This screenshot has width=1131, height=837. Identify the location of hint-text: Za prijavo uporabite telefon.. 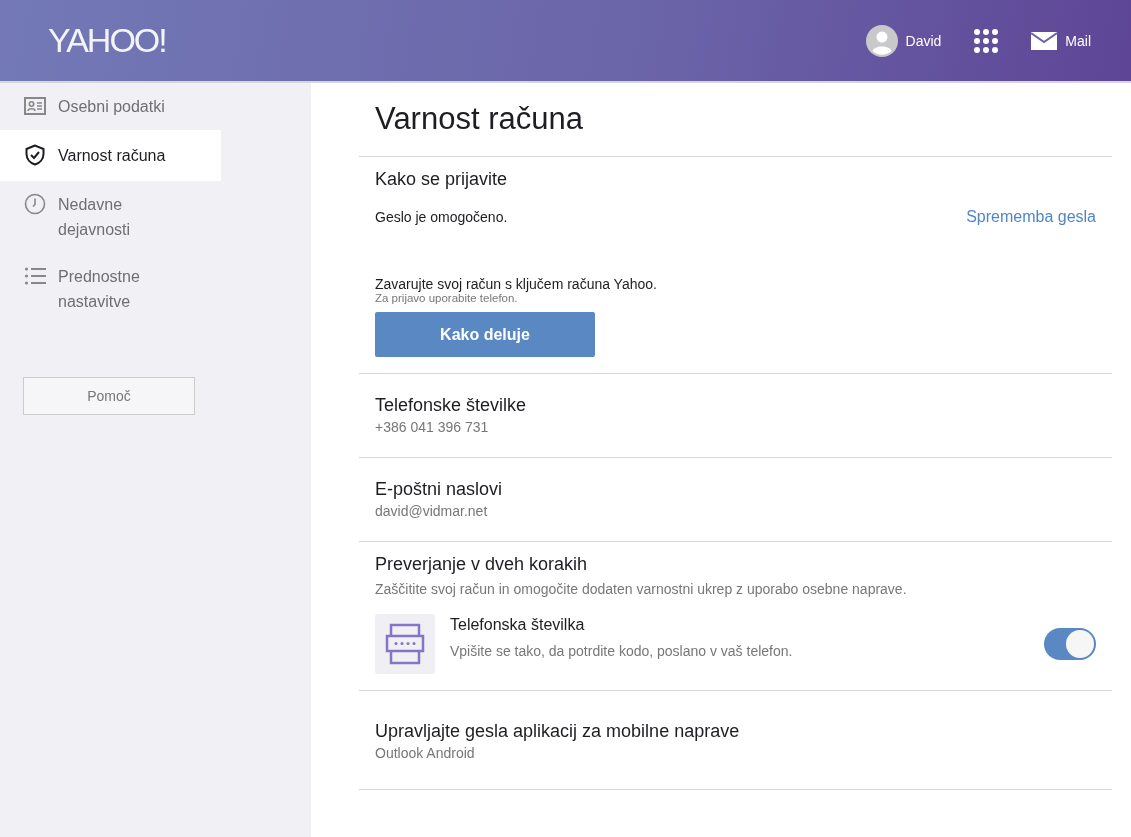
(447, 298).